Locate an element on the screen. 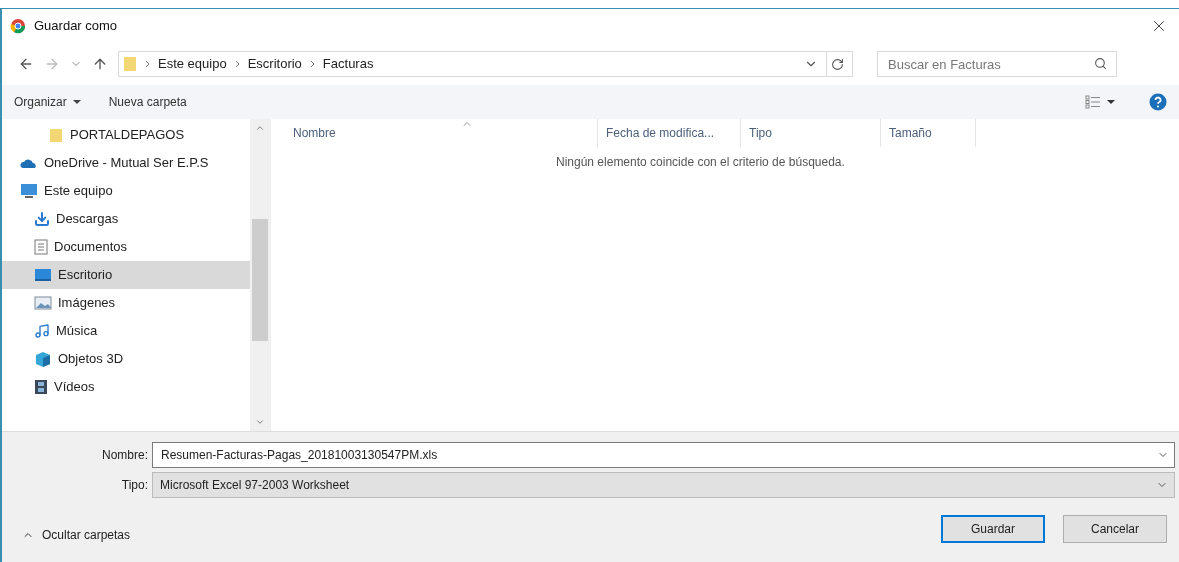 The image size is (1179, 562). sidebar-item: Descargas is located at coordinates (126, 219).